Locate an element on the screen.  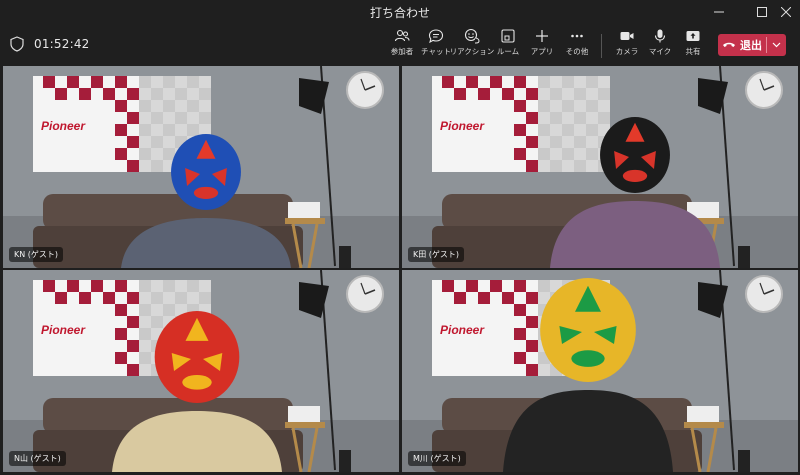
window-title: 打ち合わせ is located at coordinates (399, 13).